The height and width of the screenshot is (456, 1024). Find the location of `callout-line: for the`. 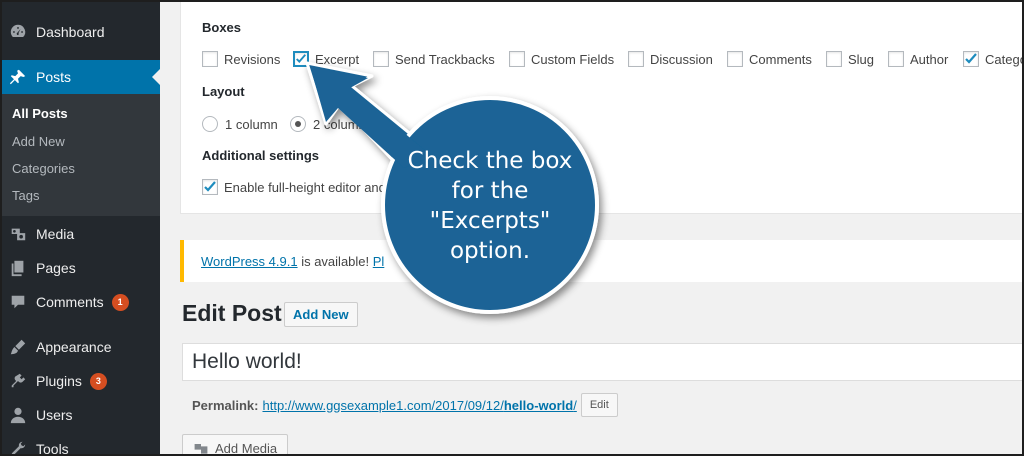

callout-line: for the is located at coordinates (490, 191).